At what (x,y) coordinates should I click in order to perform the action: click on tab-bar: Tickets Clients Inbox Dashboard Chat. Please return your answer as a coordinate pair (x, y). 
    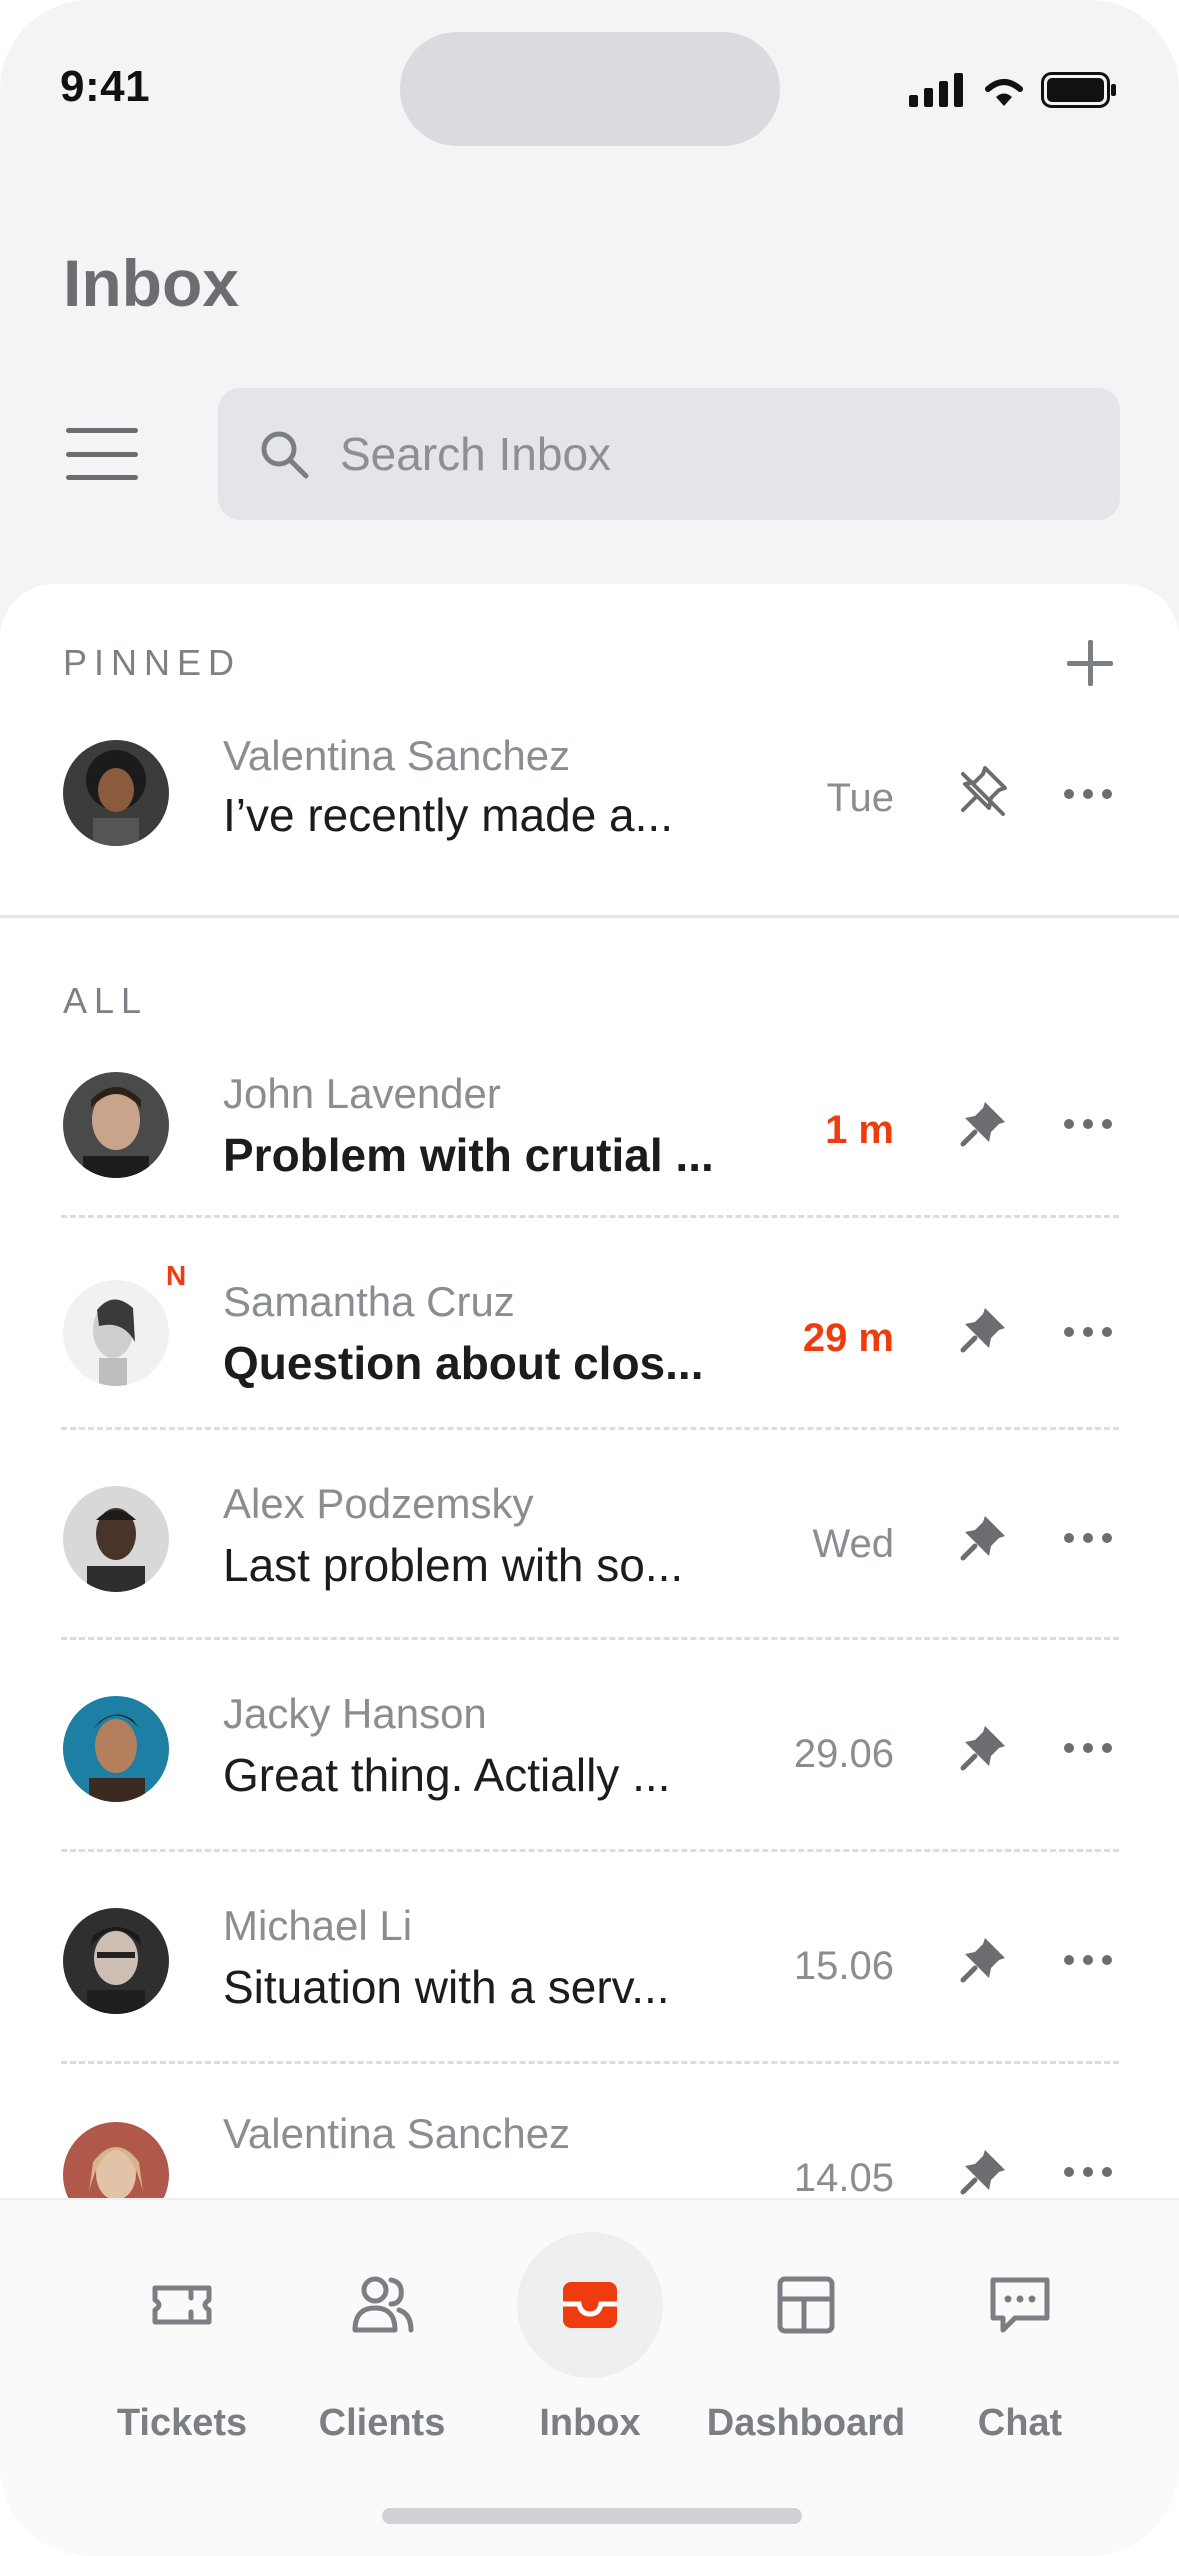
    Looking at the image, I should click on (589, 2377).